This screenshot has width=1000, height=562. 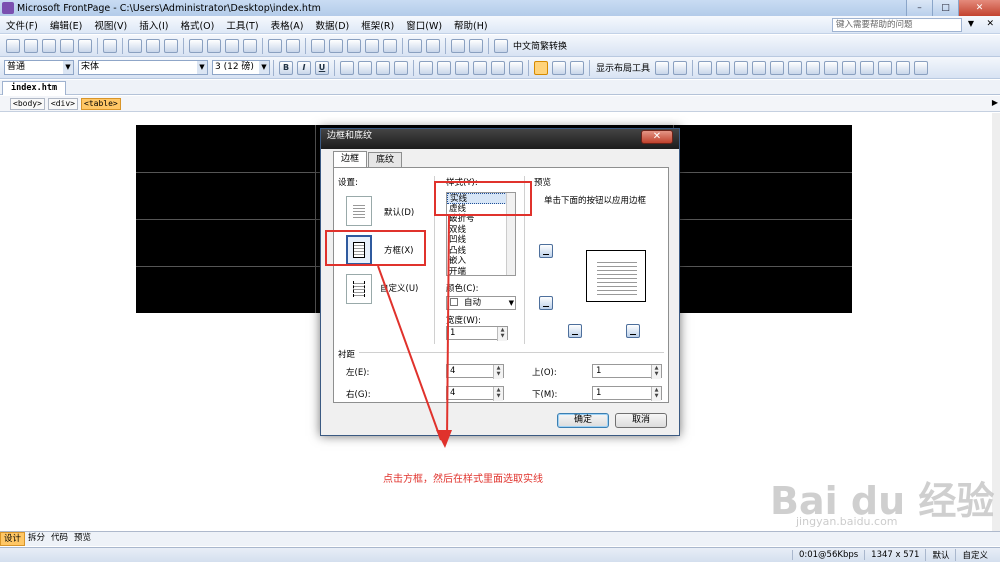 What do you see at coordinates (894, 555) in the screenshot?
I see `status-page-size: 1347 x 571` at bounding box center [894, 555].